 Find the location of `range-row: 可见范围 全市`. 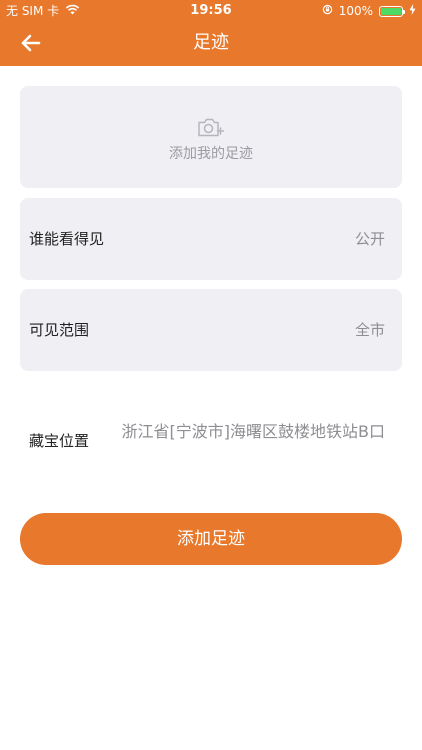

range-row: 可见范围 全市 is located at coordinates (211, 330).